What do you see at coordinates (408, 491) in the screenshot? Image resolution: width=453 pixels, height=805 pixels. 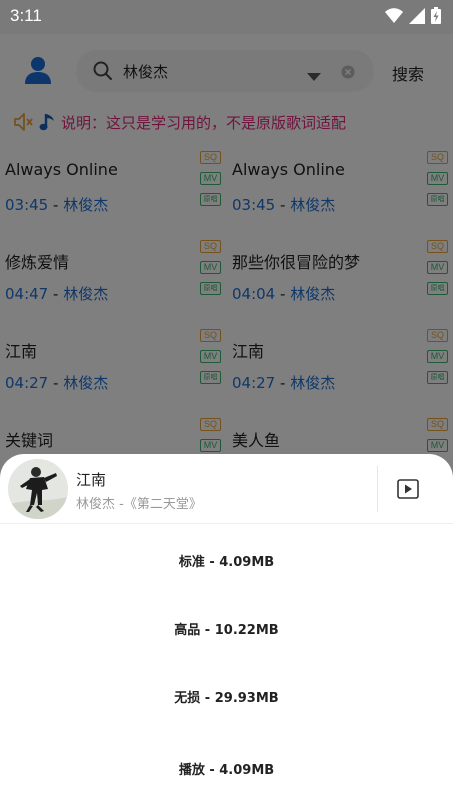 I see `play-video-icon` at bounding box center [408, 491].